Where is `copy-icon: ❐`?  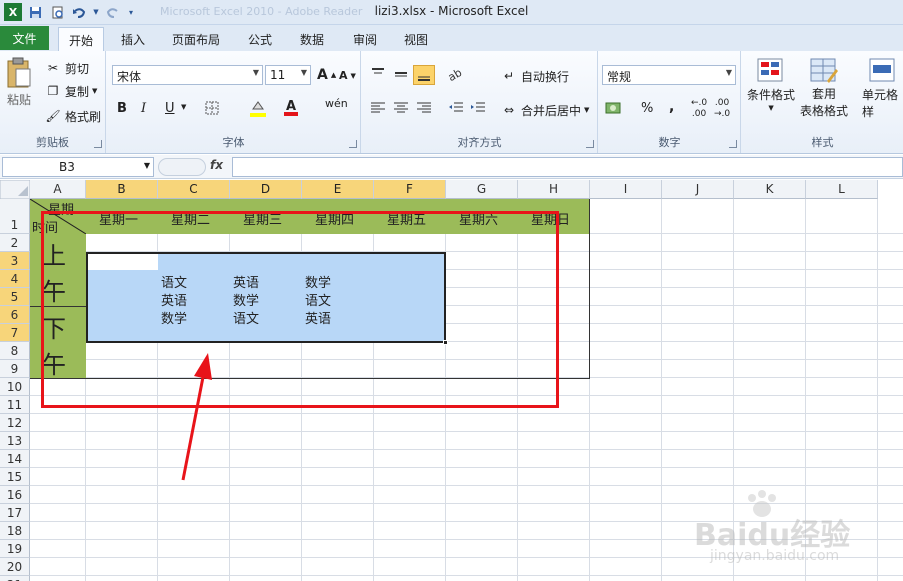 copy-icon: ❐ is located at coordinates (53, 91).